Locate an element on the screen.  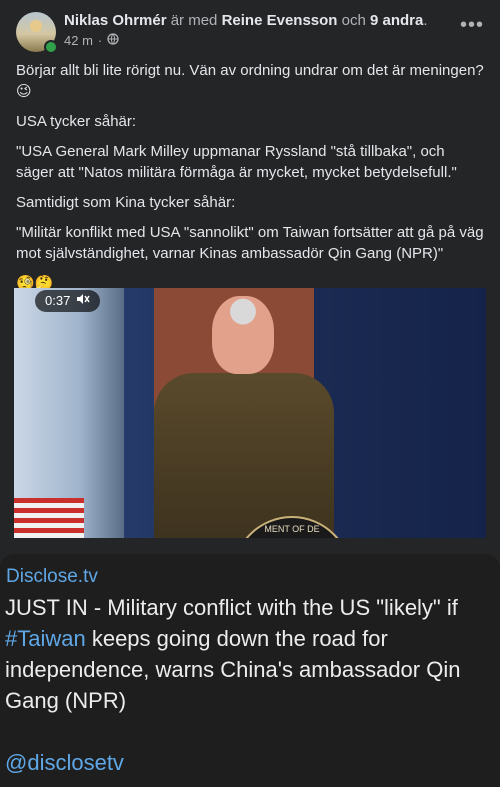
post-meta: 42 m · is located at coordinates (91, 41).